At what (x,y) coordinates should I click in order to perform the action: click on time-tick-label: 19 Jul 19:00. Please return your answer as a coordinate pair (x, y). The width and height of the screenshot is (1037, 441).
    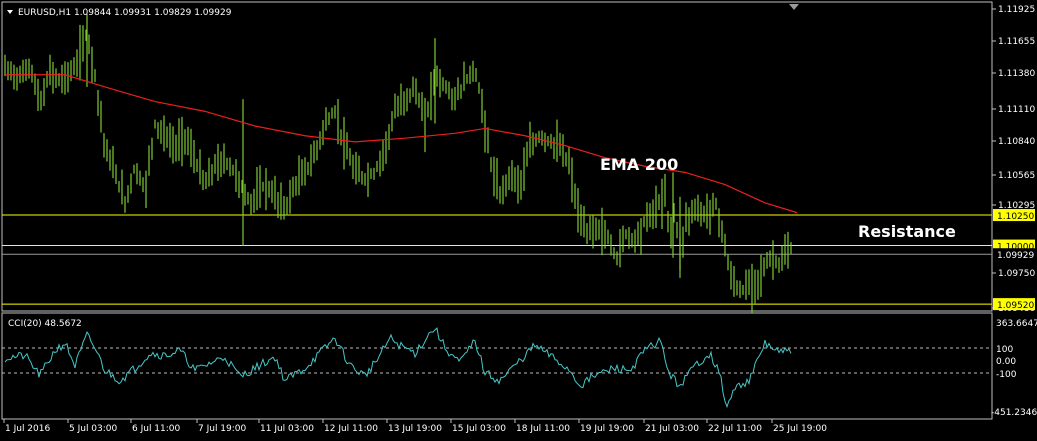
    Looking at the image, I should click on (607, 429).